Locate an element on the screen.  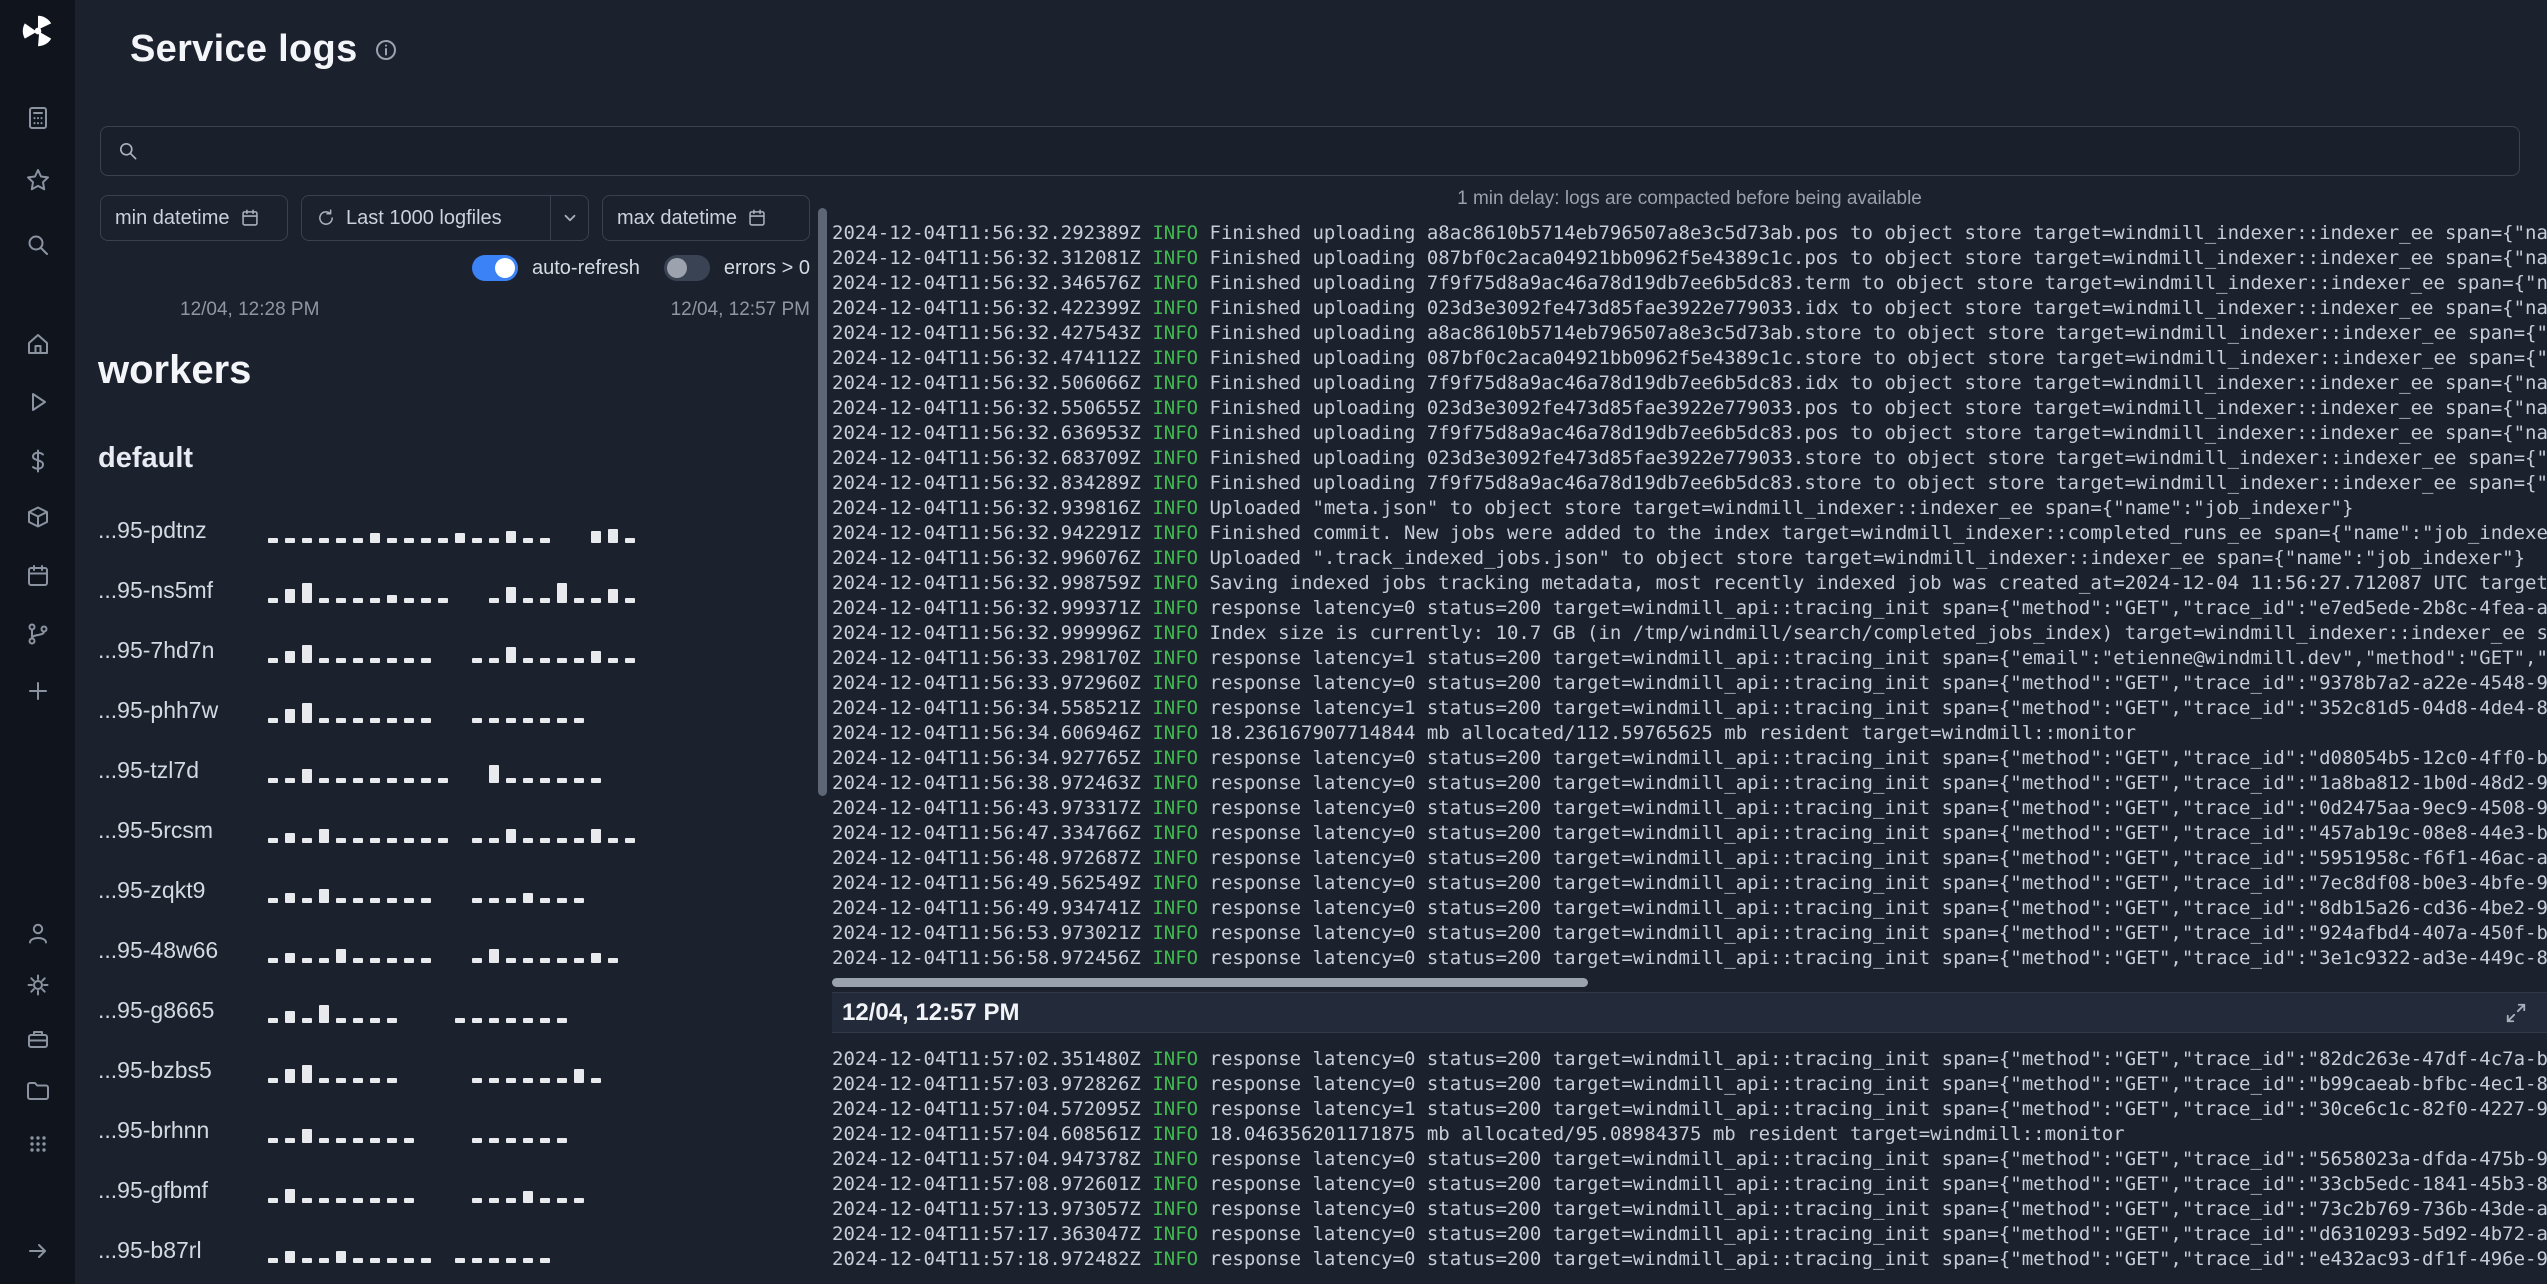
runs-play-icon is located at coordinates (38, 402).